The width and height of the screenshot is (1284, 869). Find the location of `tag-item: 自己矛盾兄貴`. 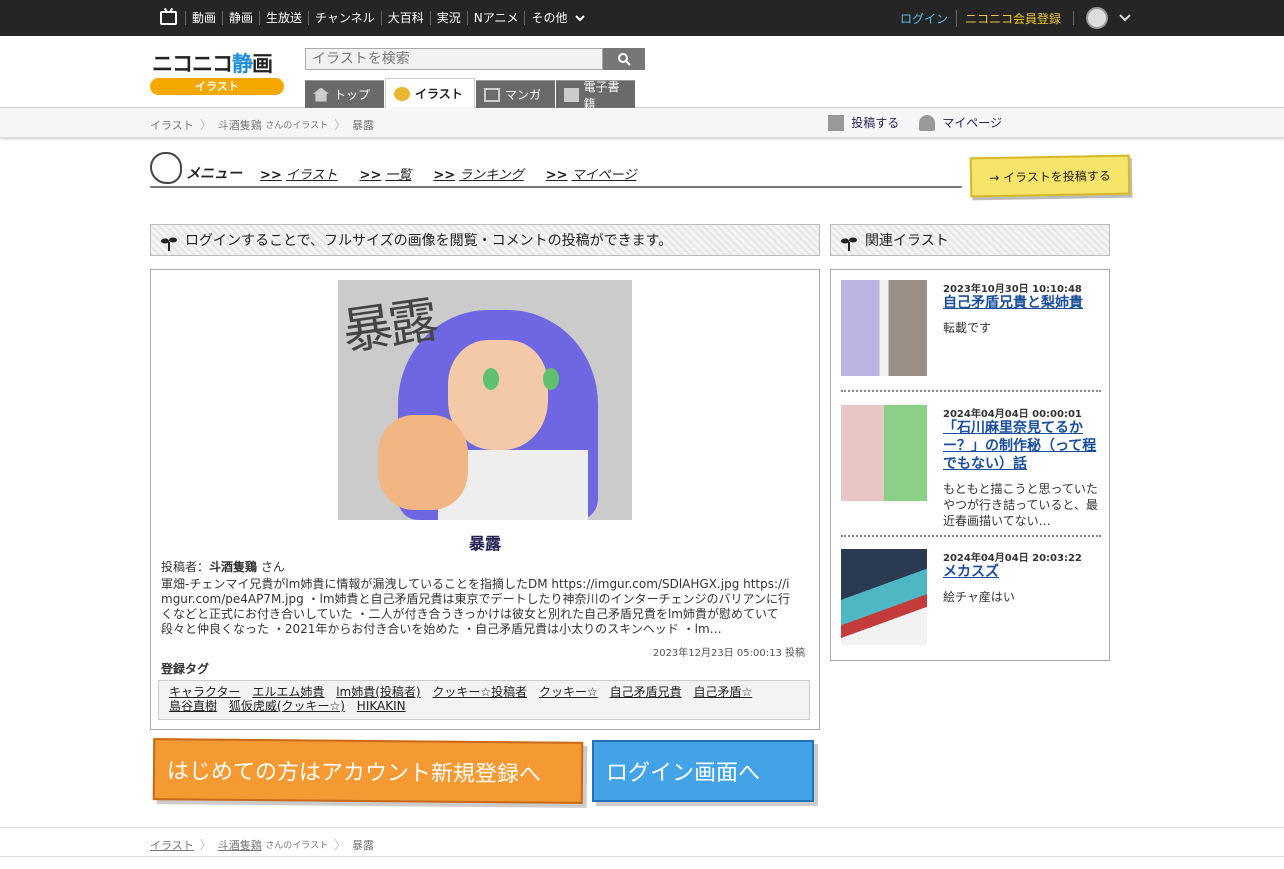

tag-item: 自己矛盾兄貴 is located at coordinates (646, 692).